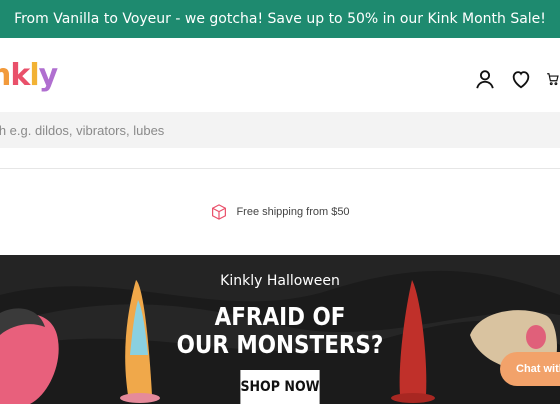  What do you see at coordinates (280, 168) in the screenshot?
I see `divider` at bounding box center [280, 168].